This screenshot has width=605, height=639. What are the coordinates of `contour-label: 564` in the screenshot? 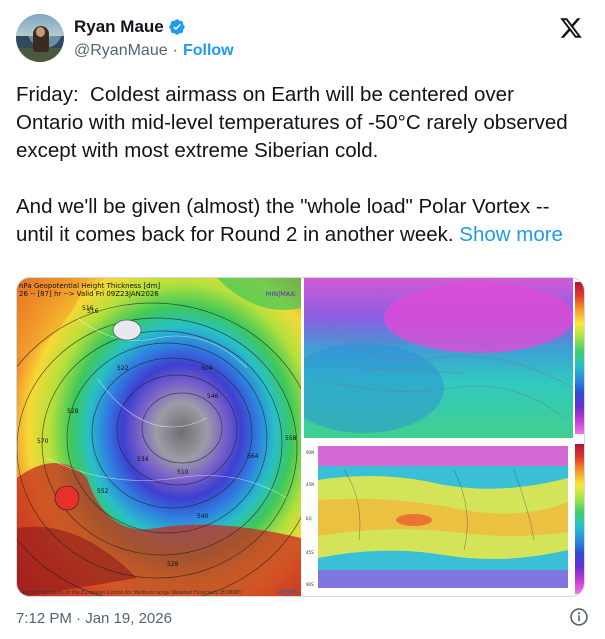 It's located at (253, 456).